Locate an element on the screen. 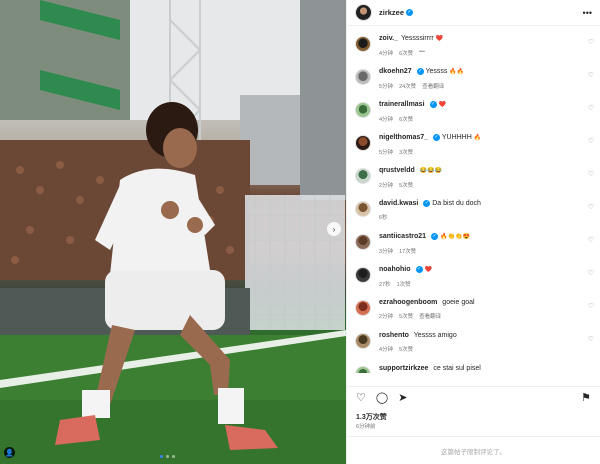 The width and height of the screenshot is (600, 464). comment-likes: 1次赞 is located at coordinates (404, 284).